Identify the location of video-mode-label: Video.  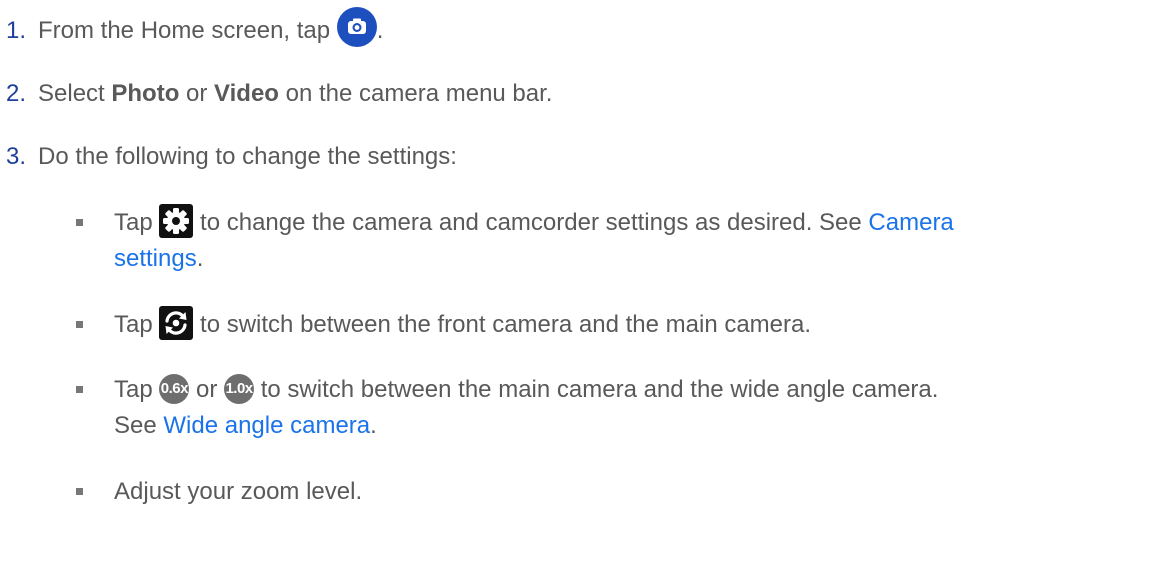
(246, 93).